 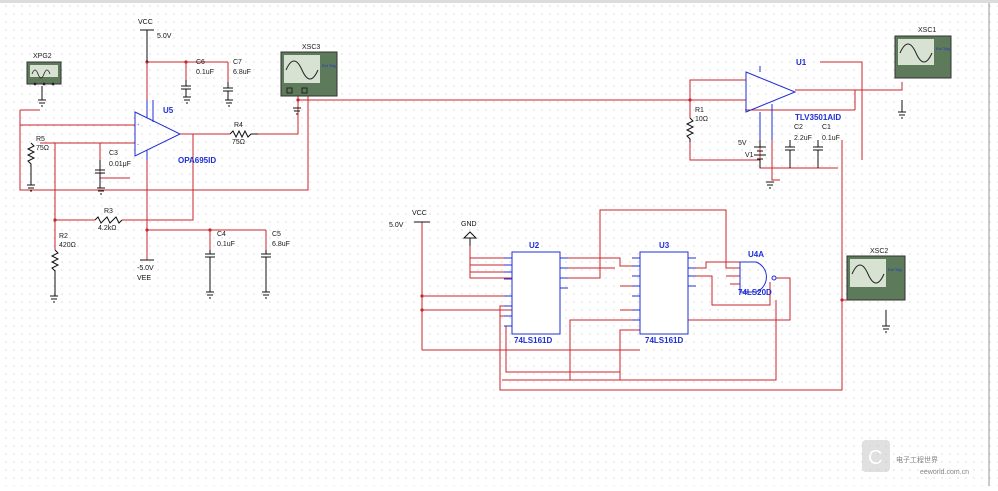 I want to click on vcc-symbol: VCC 5.0V, so click(x=155, y=40).